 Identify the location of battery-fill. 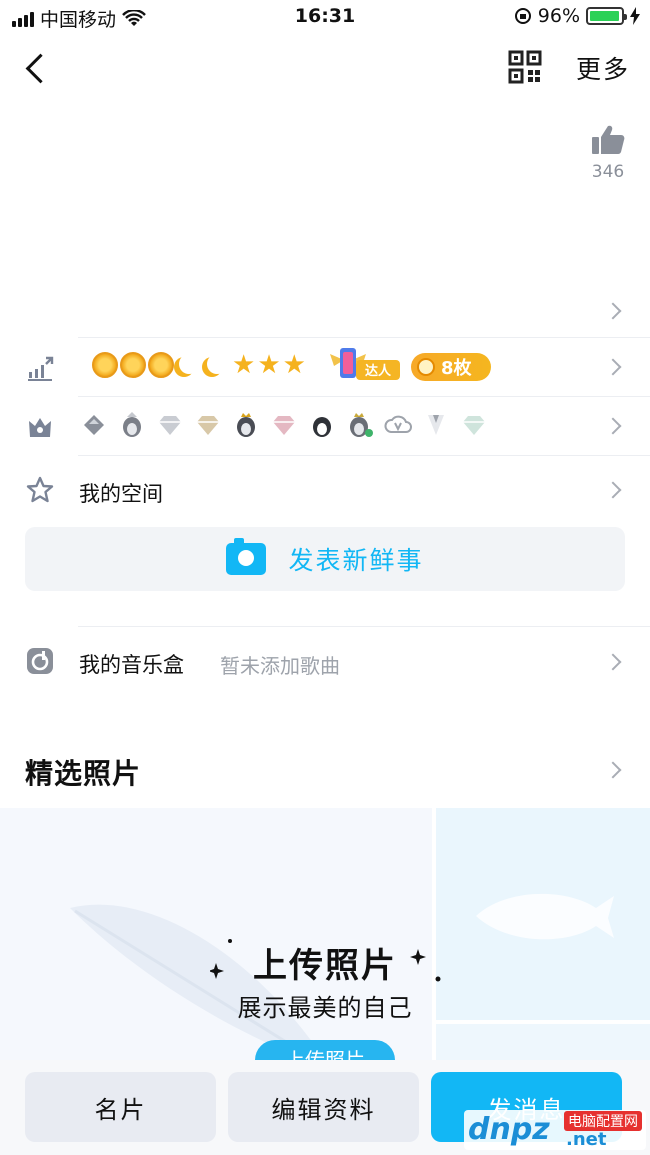
(604, 16).